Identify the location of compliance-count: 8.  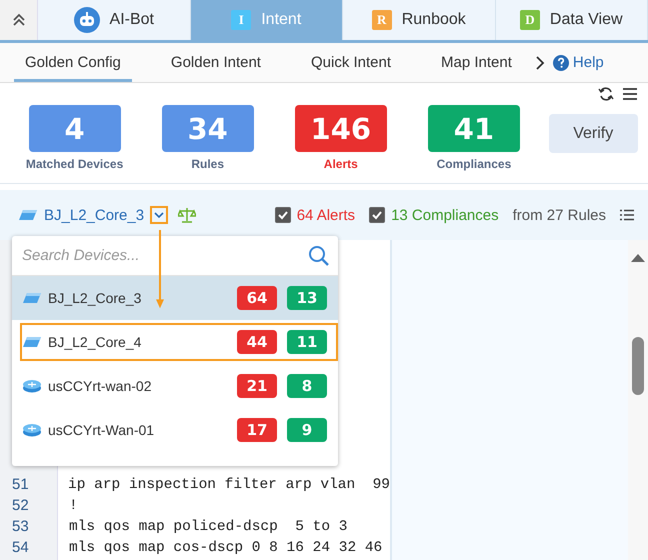
(307, 386).